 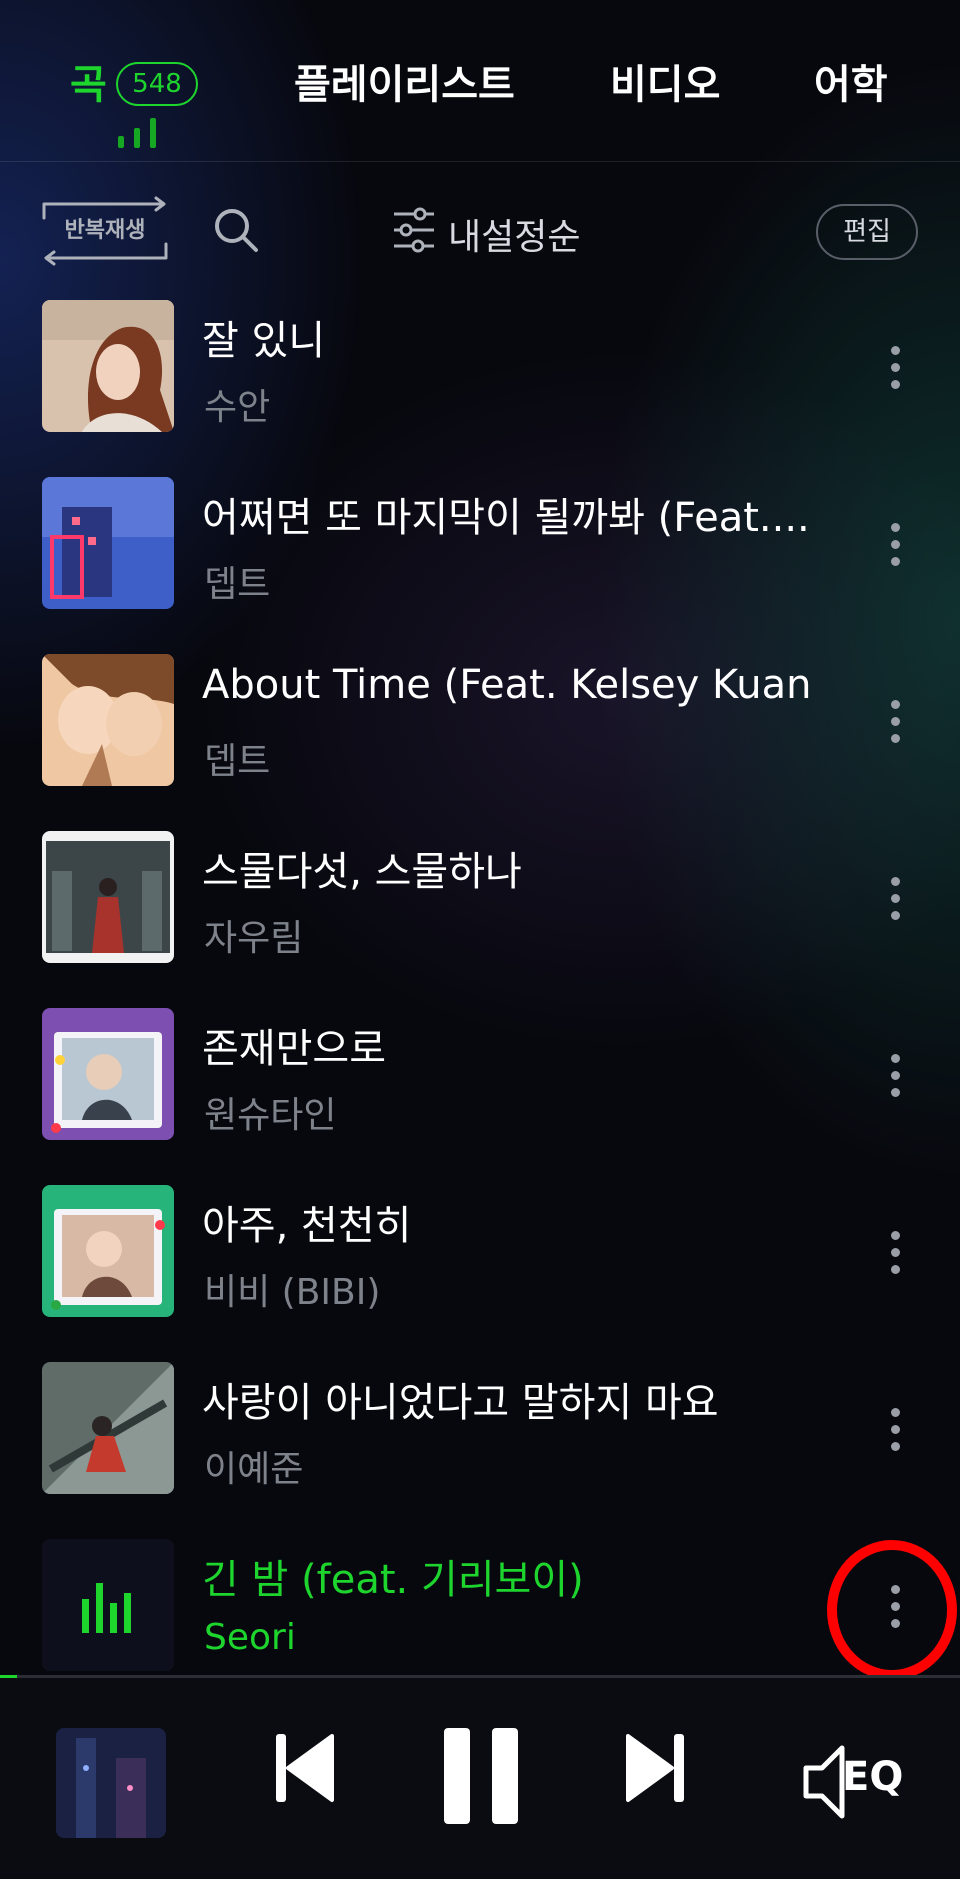 I want to click on song-row: About Time (Feat. Kelsey Kuan) 뎁트, so click(x=480, y=742).